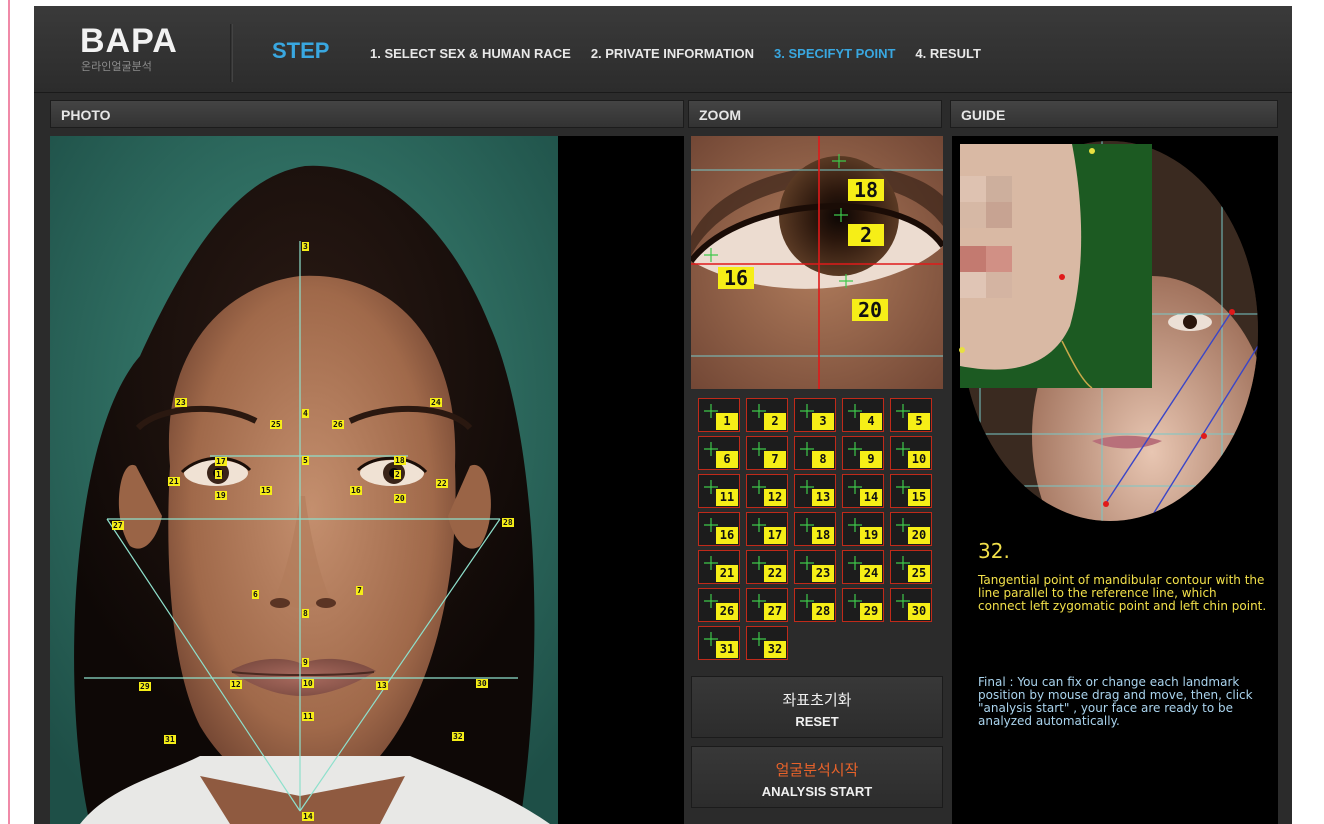  What do you see at coordinates (308, 683) in the screenshot?
I see `landmark-10: 10` at bounding box center [308, 683].